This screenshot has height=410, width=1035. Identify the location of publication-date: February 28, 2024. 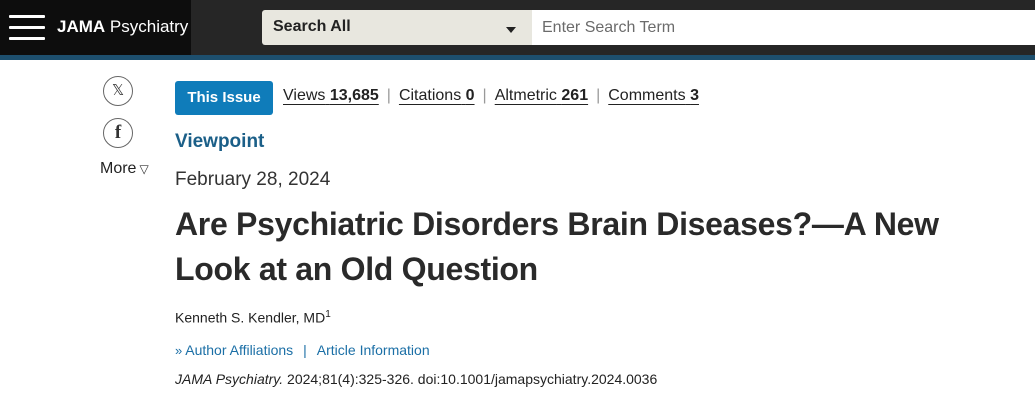
(253, 179).